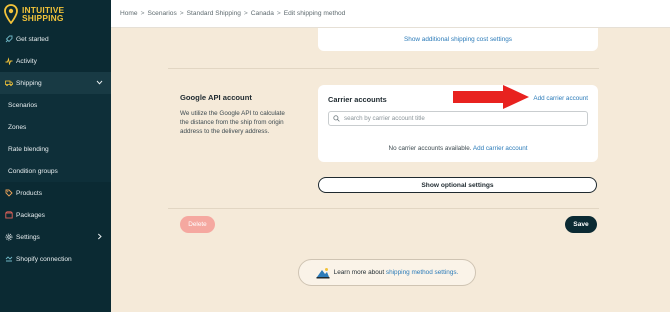 This screenshot has height=312, width=670. I want to click on sidebar-item-activity: Activity, so click(55, 61).